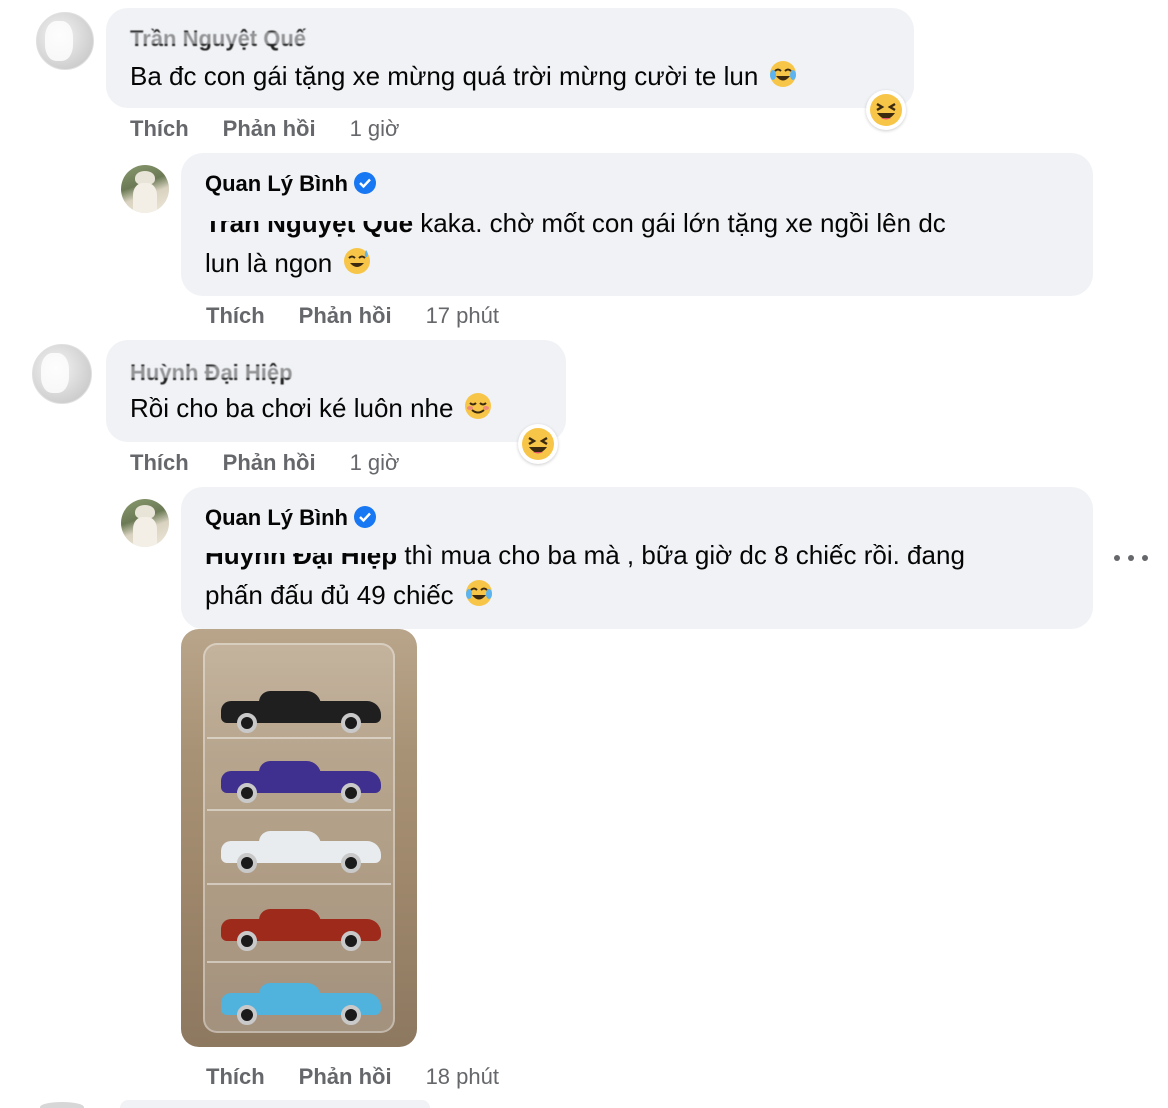  What do you see at coordinates (462, 315) in the screenshot?
I see `comment-time: 17 phút` at bounding box center [462, 315].